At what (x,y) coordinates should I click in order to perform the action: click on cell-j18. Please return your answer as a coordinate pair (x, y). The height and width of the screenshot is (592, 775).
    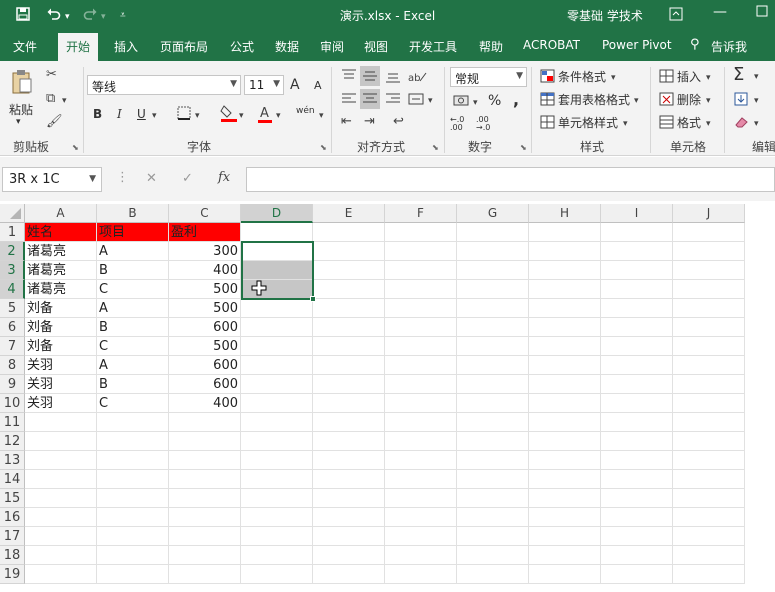
    Looking at the image, I should click on (709, 555).